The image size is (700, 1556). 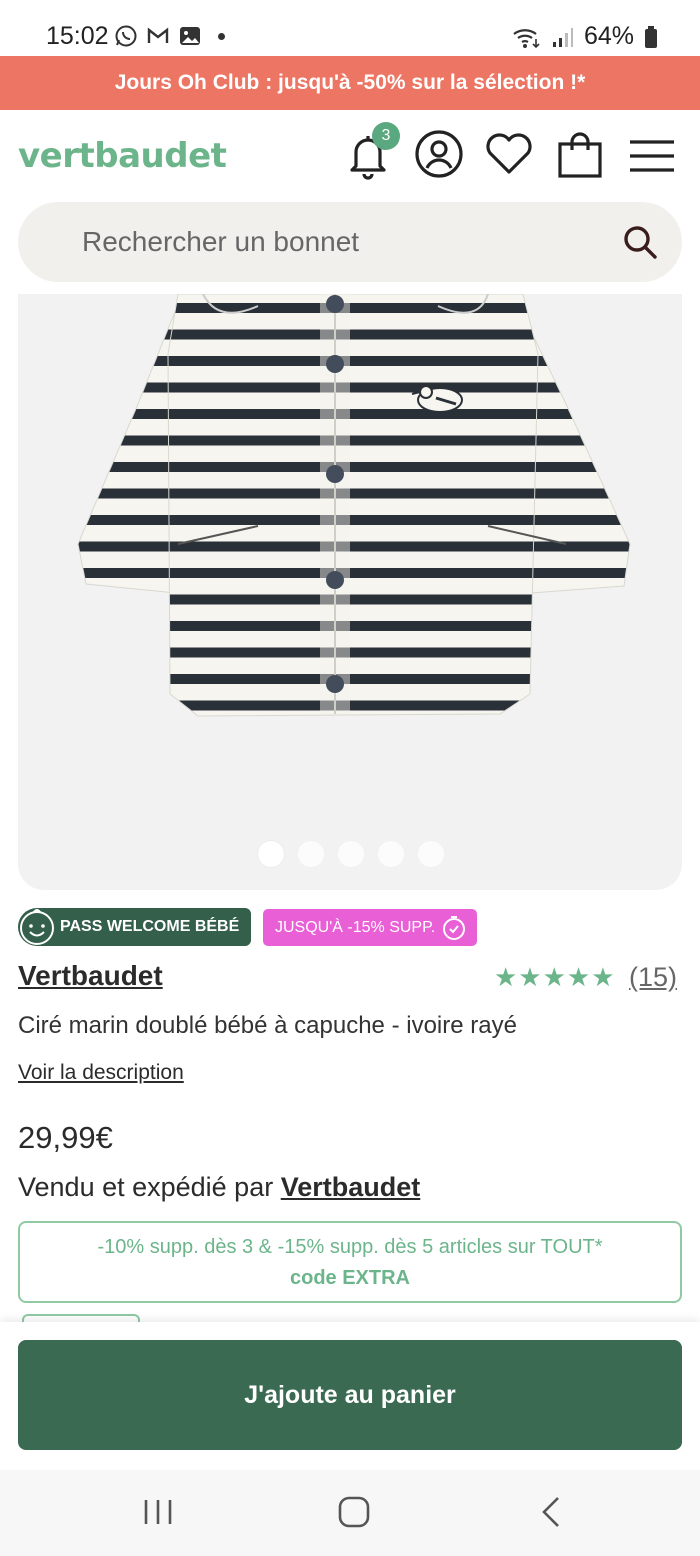 I want to click on gallery-icon, so click(x=190, y=36).